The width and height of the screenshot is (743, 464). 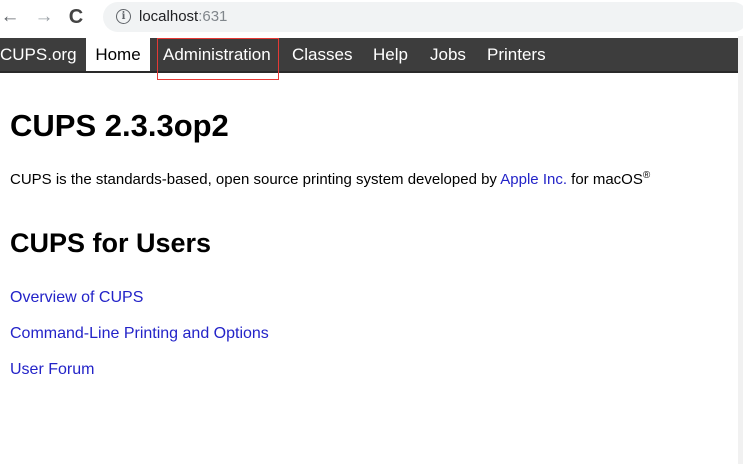 What do you see at coordinates (139, 334) in the screenshot?
I see `command-line-link: Command-Line Printing and Options` at bounding box center [139, 334].